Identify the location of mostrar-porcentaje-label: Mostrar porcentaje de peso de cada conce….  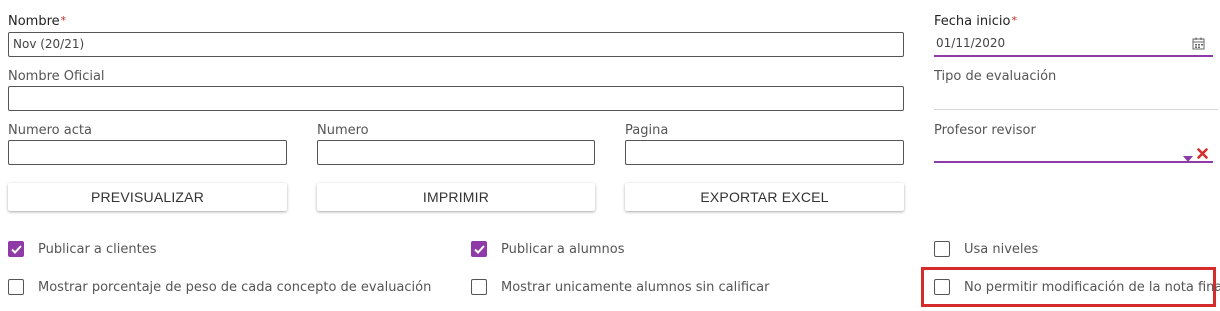
(235, 287).